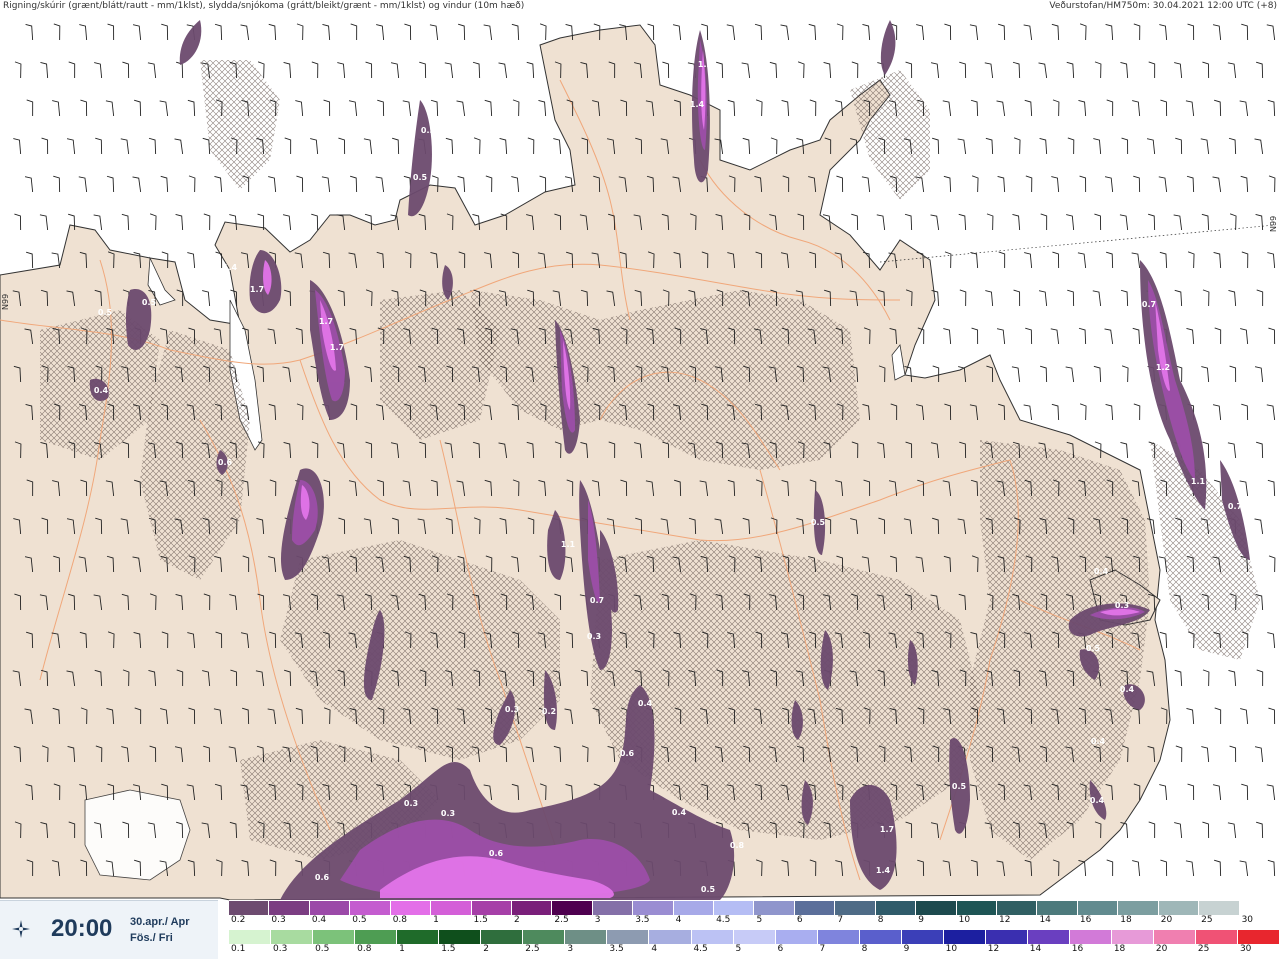 The height and width of the screenshot is (959, 1280). I want to click on legend-label: 2, so click(486, 949).